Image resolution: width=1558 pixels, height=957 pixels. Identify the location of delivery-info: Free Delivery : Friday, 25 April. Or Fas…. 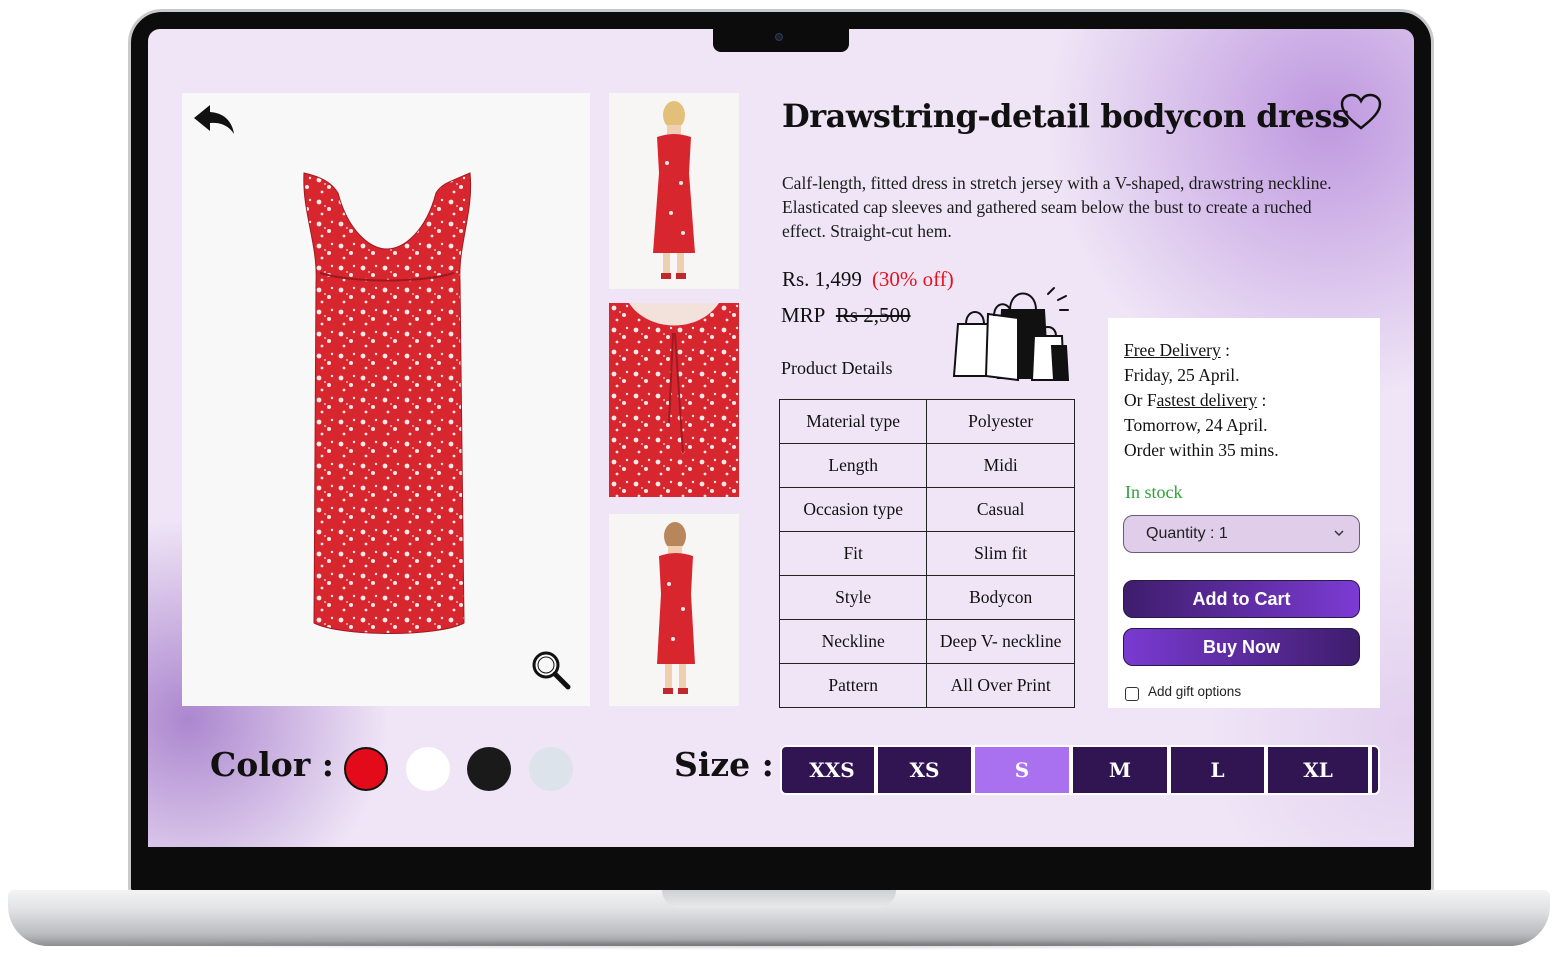
(1249, 400).